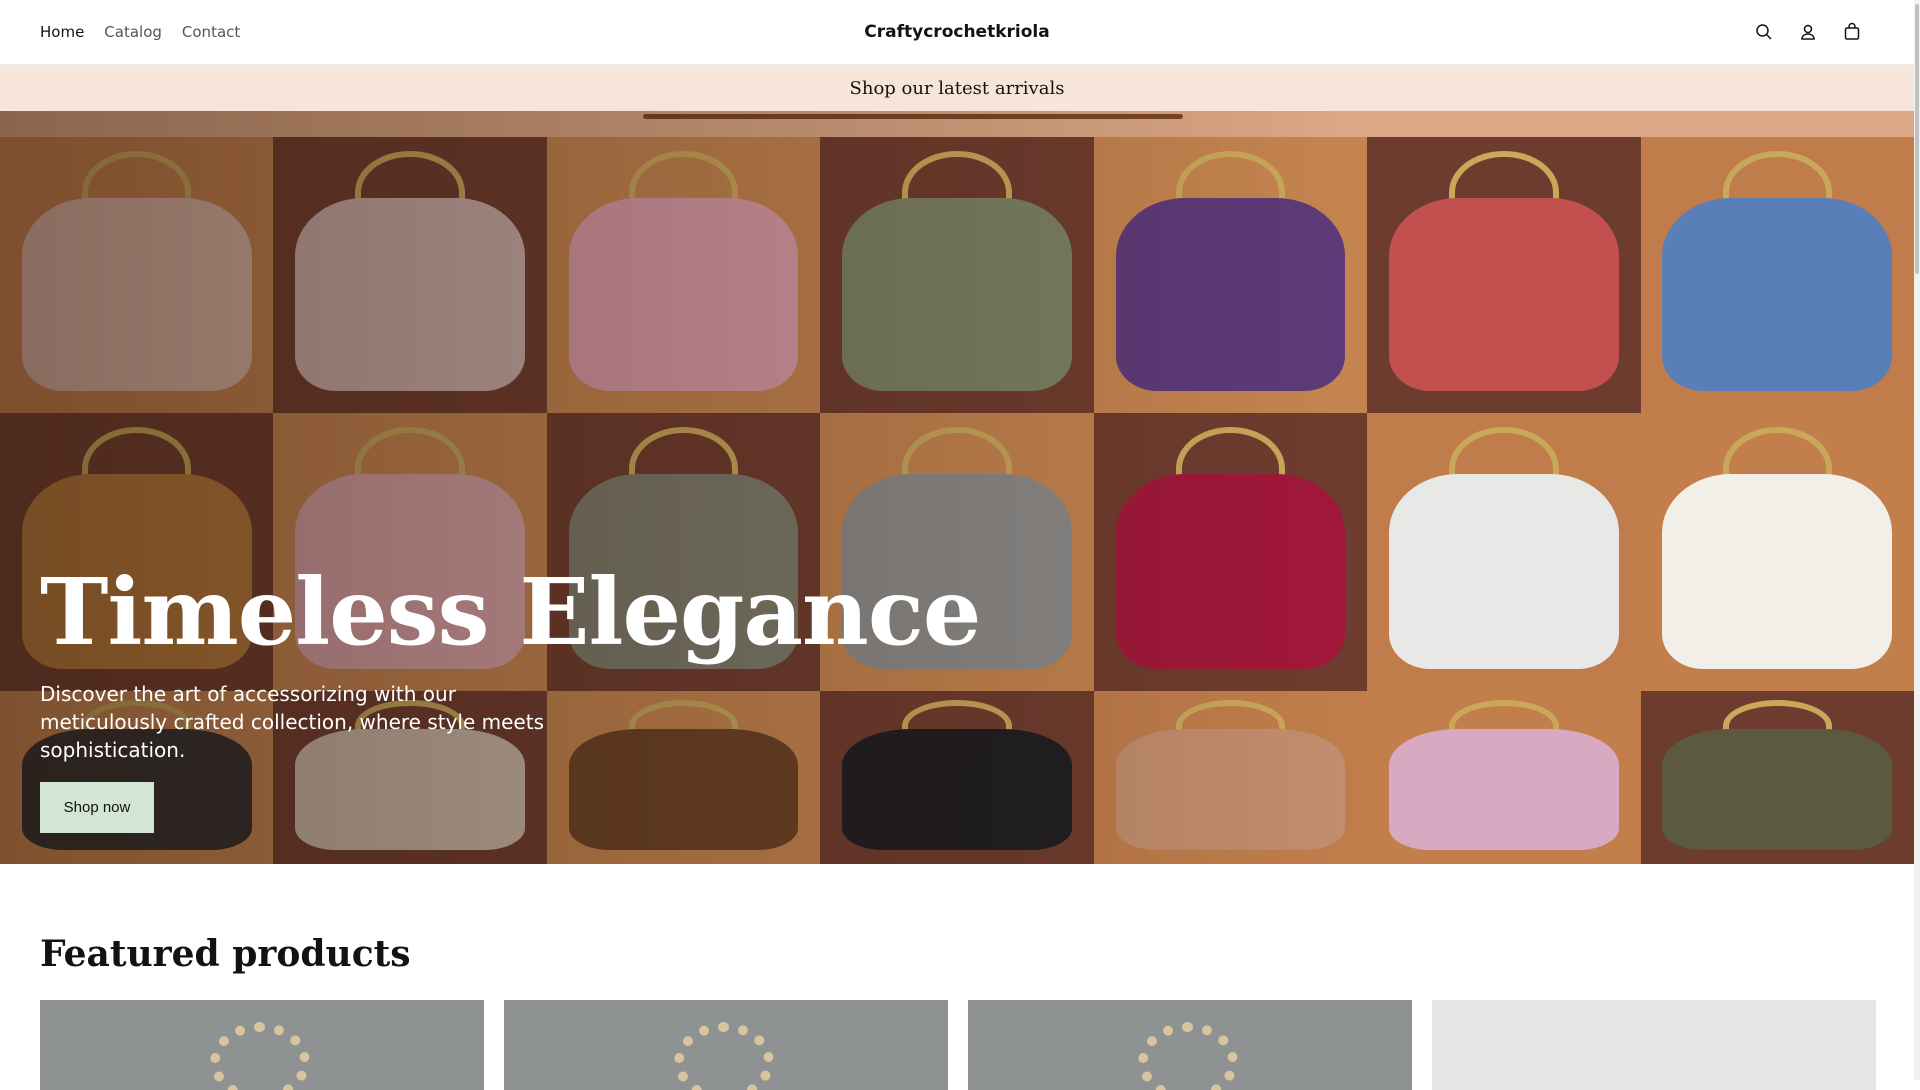 The width and height of the screenshot is (1920, 1090). What do you see at coordinates (1808, 32) in the screenshot?
I see `account-icon` at bounding box center [1808, 32].